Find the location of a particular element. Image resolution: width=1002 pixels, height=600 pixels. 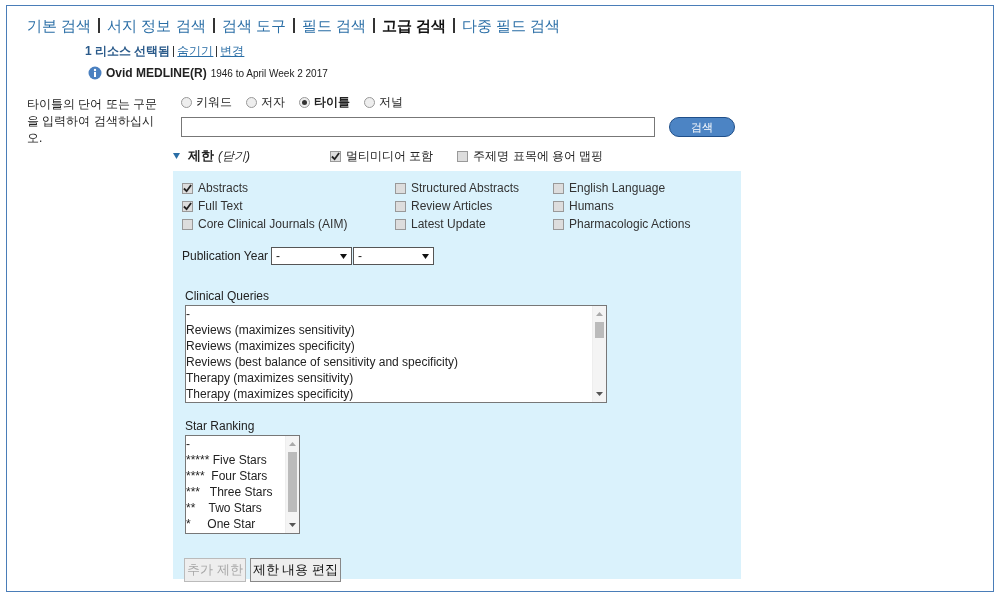

checkbox-label: 멀티미디어 포함 is located at coordinates (390, 156).